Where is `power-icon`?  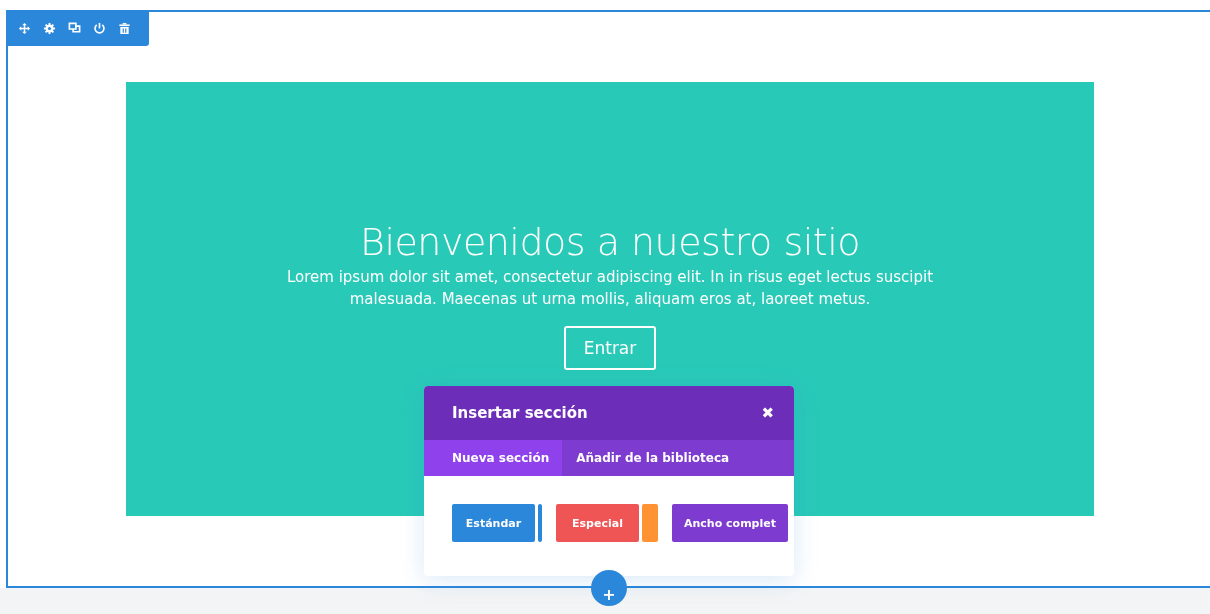
power-icon is located at coordinates (99, 28).